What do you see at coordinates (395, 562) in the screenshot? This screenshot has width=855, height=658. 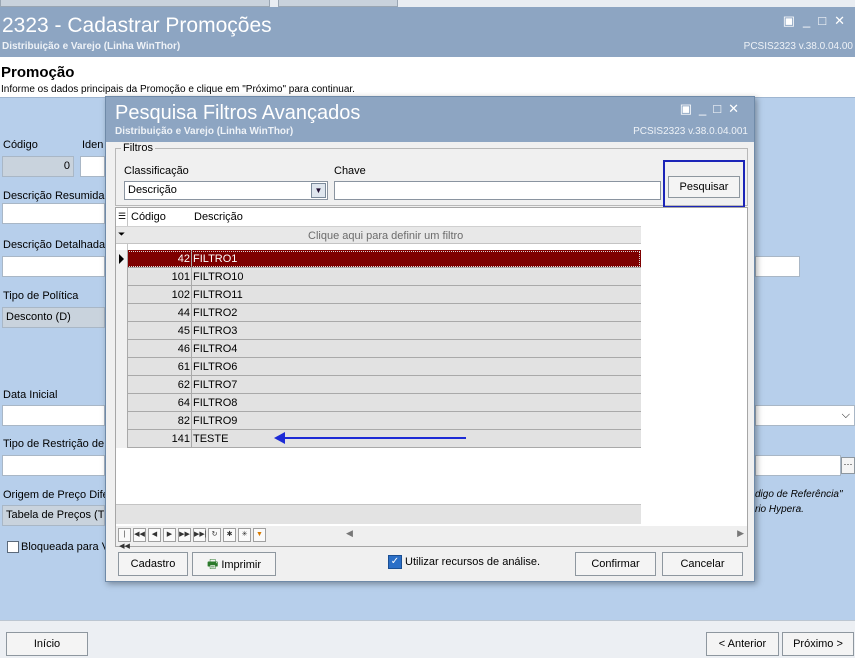 I see `analysis-checkbox: ✓` at bounding box center [395, 562].